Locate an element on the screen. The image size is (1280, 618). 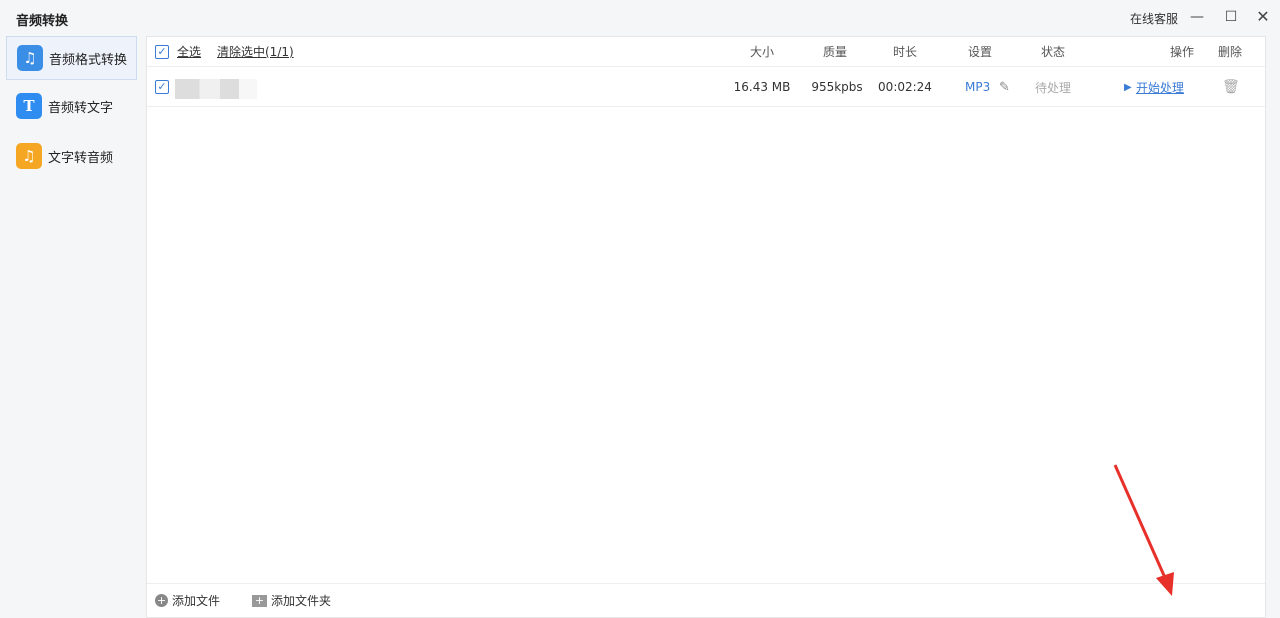
sidebar-item-label: 音频格式转换 is located at coordinates (88, 60).